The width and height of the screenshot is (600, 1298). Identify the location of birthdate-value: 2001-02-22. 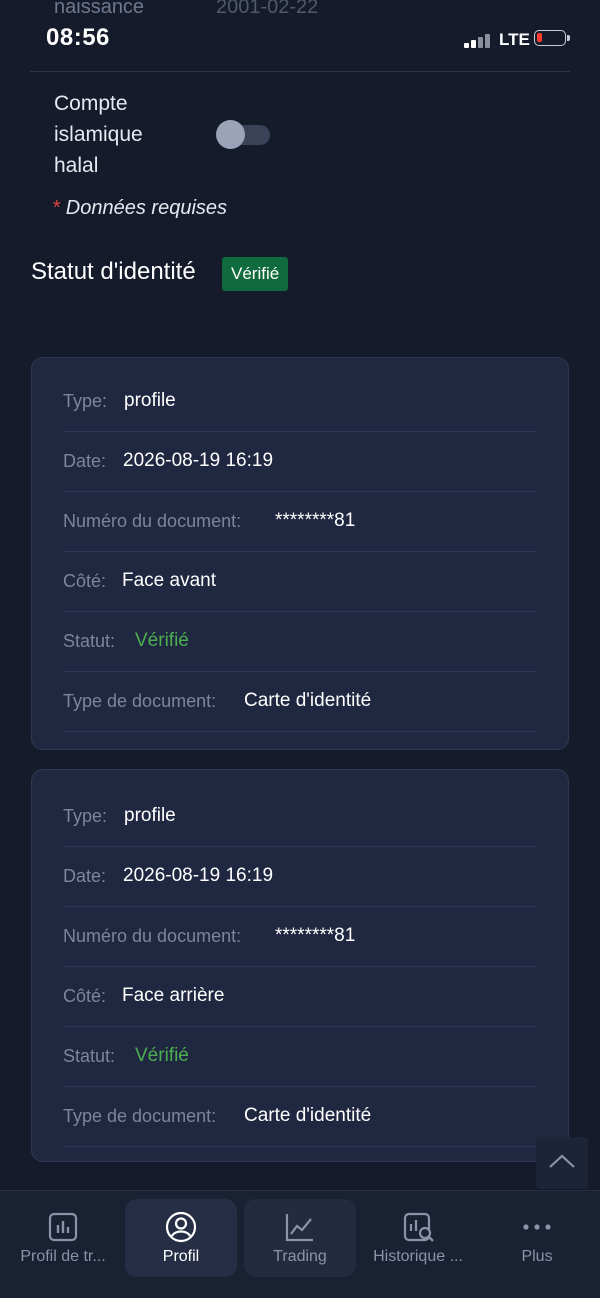
(267, 9).